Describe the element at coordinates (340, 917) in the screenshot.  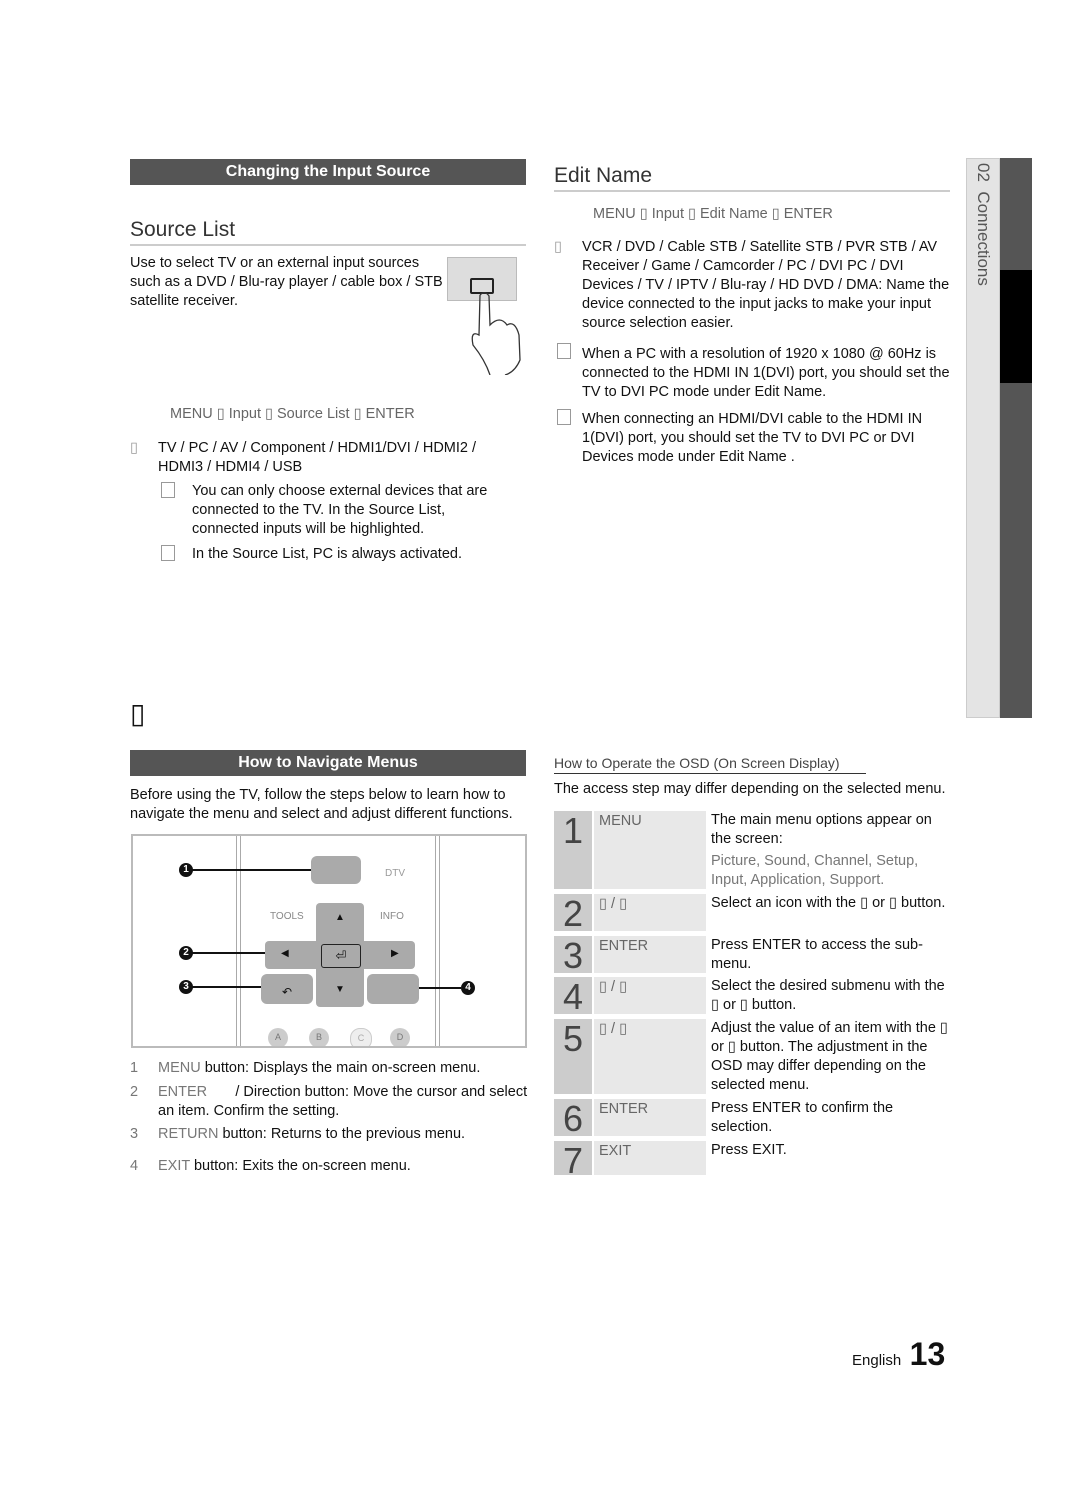
I see `up-arrow-icon: ▲` at that location.